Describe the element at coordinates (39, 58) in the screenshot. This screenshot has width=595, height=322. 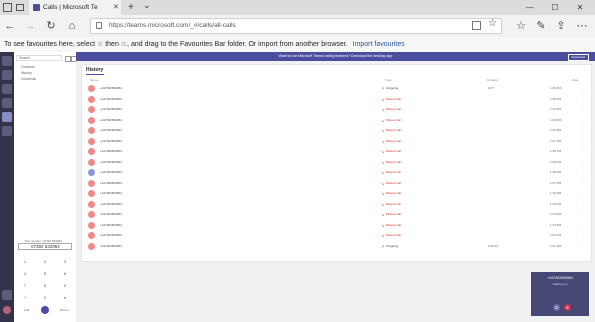
I see `search-input: Search` at that location.